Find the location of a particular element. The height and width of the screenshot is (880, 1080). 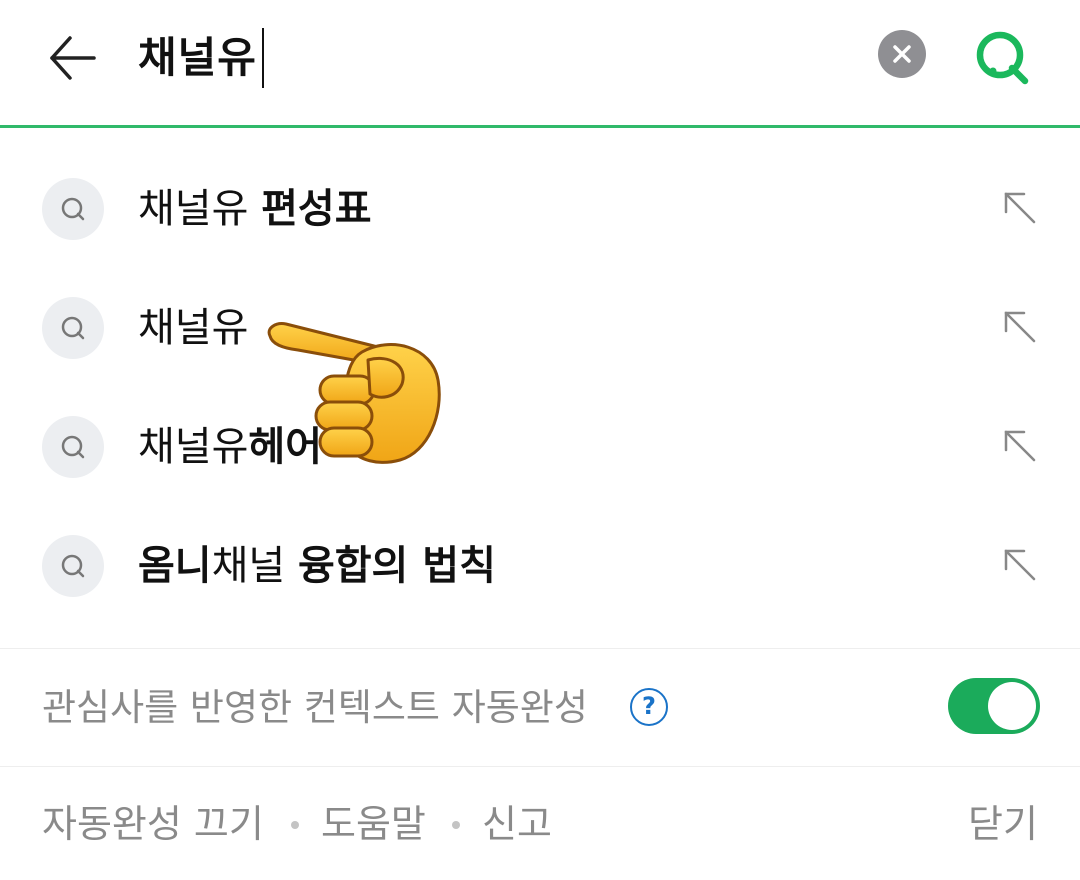

clear-x-icon is located at coordinates (902, 54).